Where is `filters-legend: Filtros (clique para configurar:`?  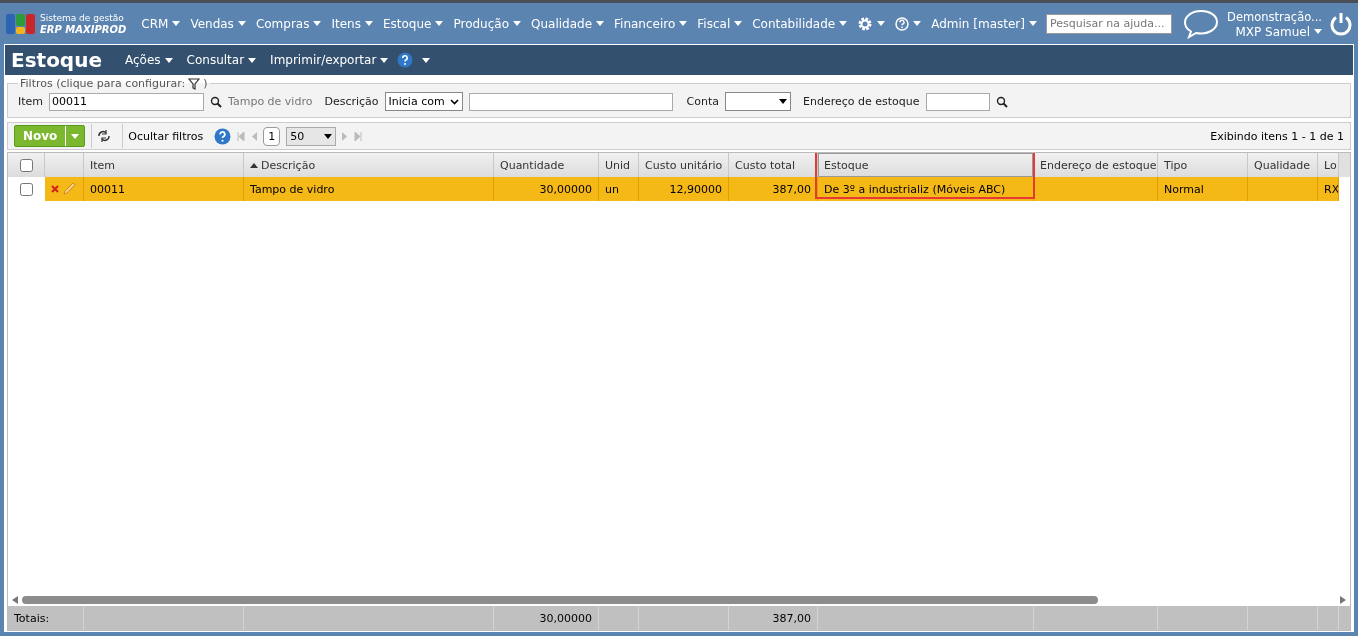 filters-legend: Filtros (clique para configurar: is located at coordinates (103, 83).